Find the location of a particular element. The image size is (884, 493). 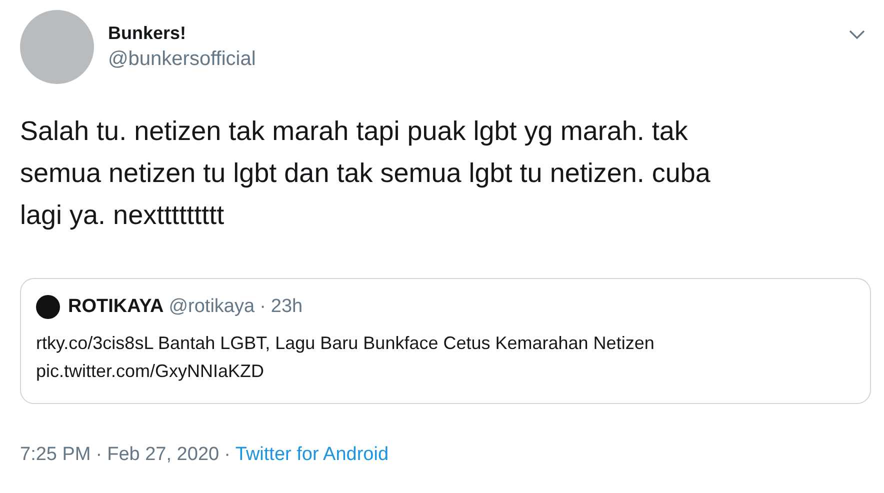

chevron-down-icon is located at coordinates (857, 35).